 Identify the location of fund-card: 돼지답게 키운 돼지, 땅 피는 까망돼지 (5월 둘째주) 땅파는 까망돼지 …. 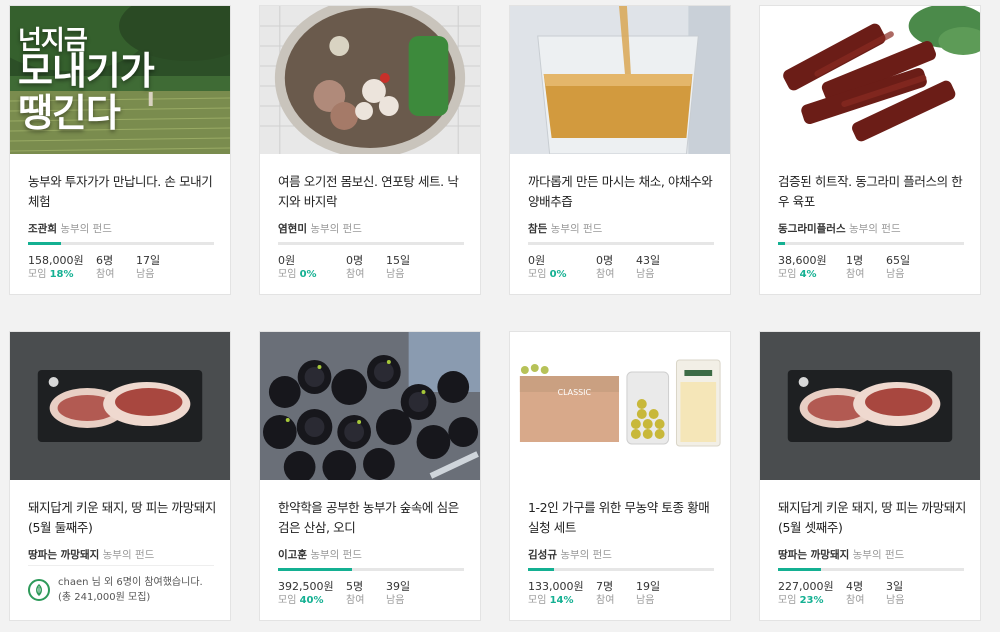
(120, 476).